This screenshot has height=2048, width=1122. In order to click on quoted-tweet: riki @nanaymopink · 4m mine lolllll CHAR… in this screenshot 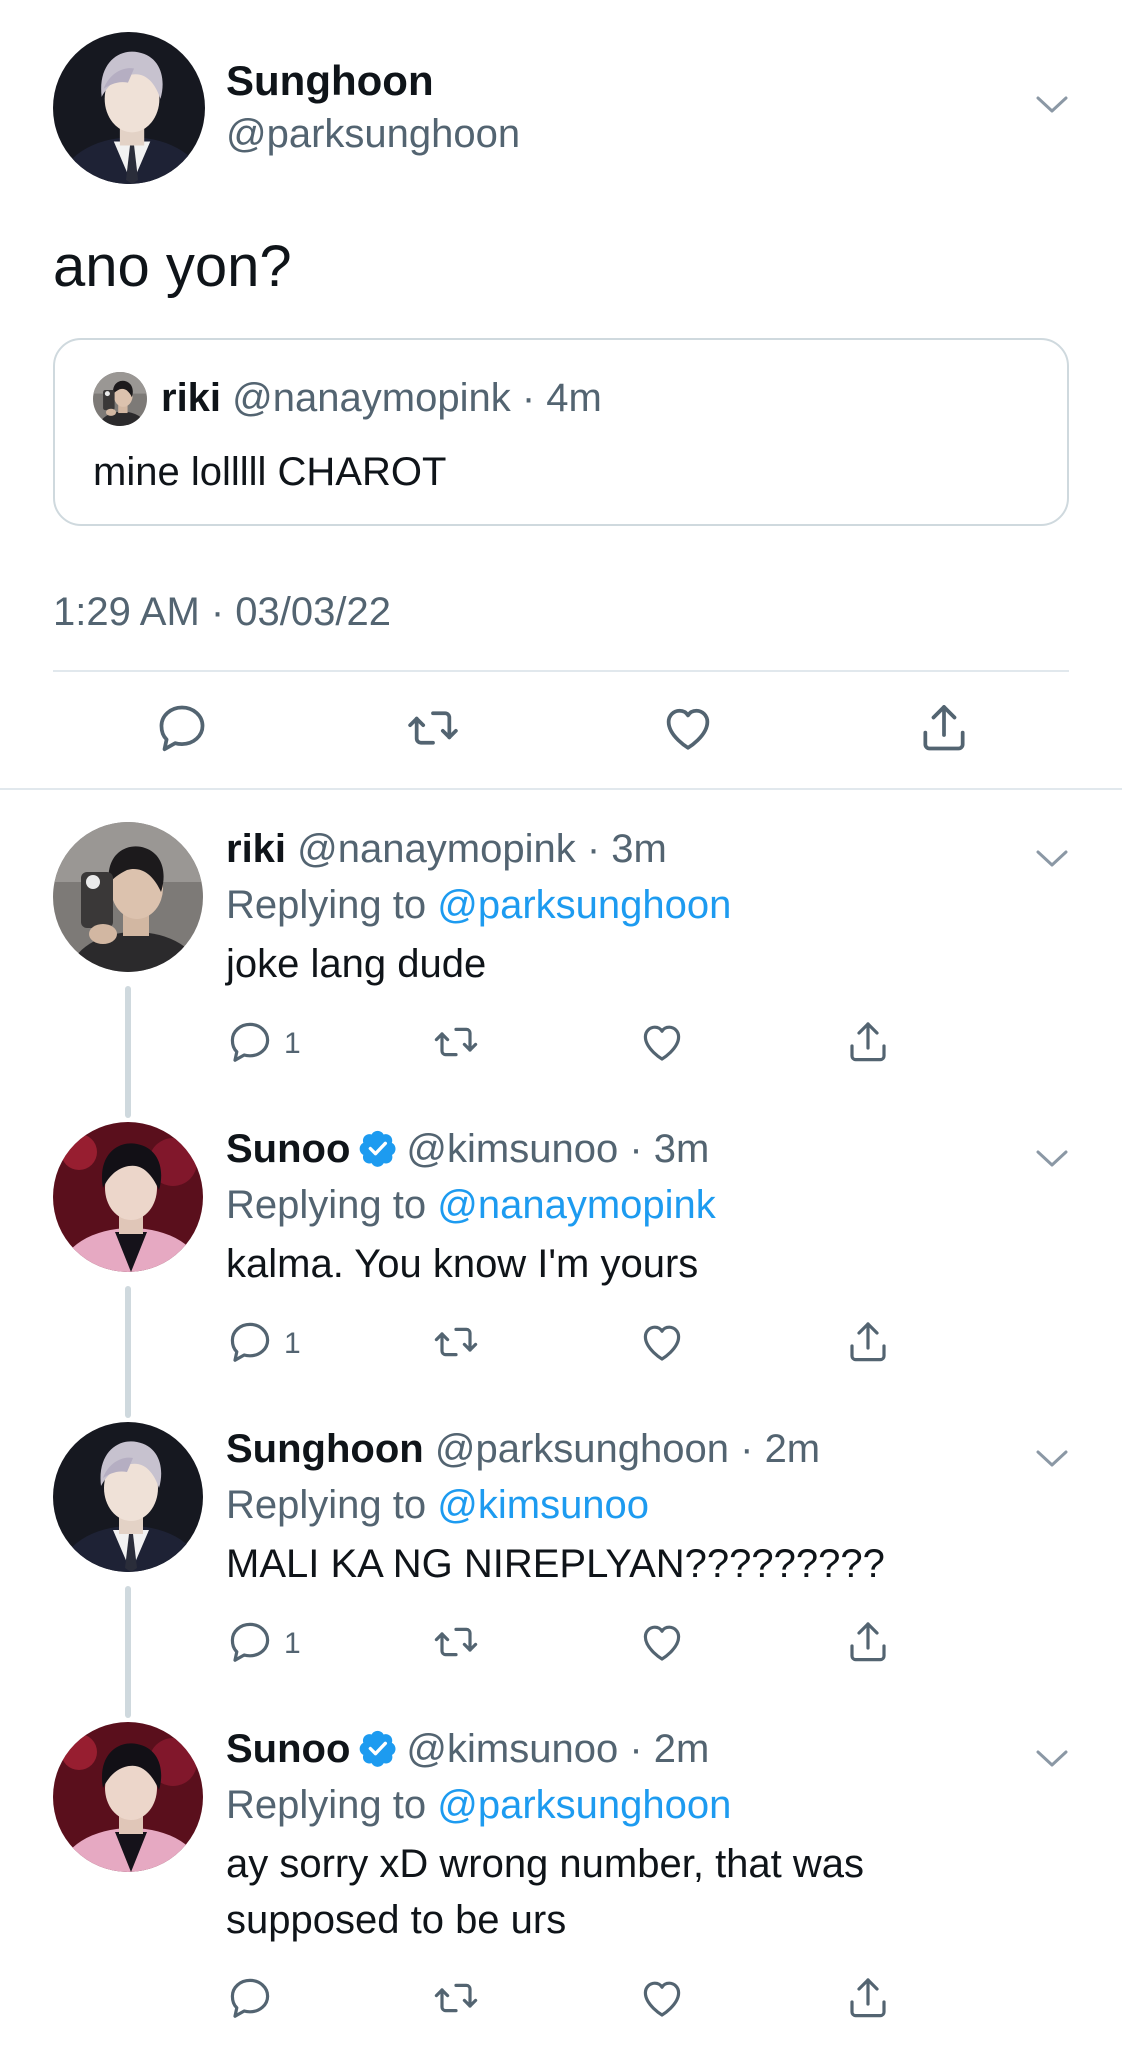, I will do `click(561, 432)`.